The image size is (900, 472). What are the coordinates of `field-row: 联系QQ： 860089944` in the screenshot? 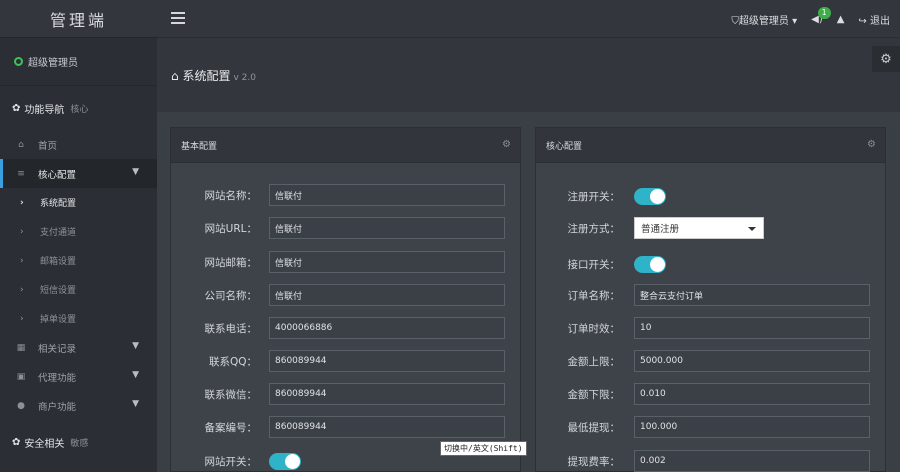 It's located at (337, 361).